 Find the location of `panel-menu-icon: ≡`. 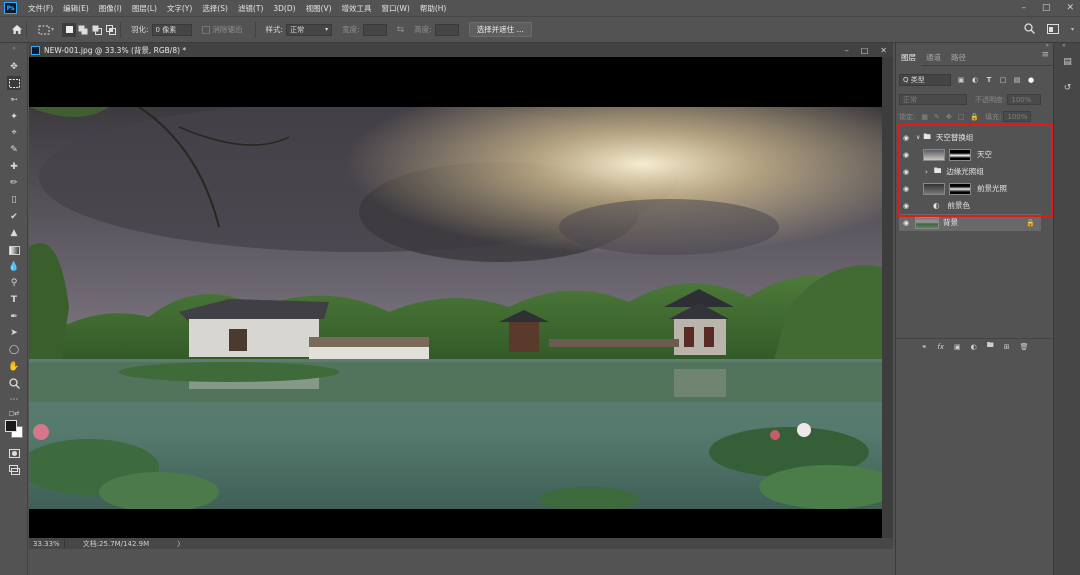

panel-menu-icon: ≡ is located at coordinates (1045, 55).